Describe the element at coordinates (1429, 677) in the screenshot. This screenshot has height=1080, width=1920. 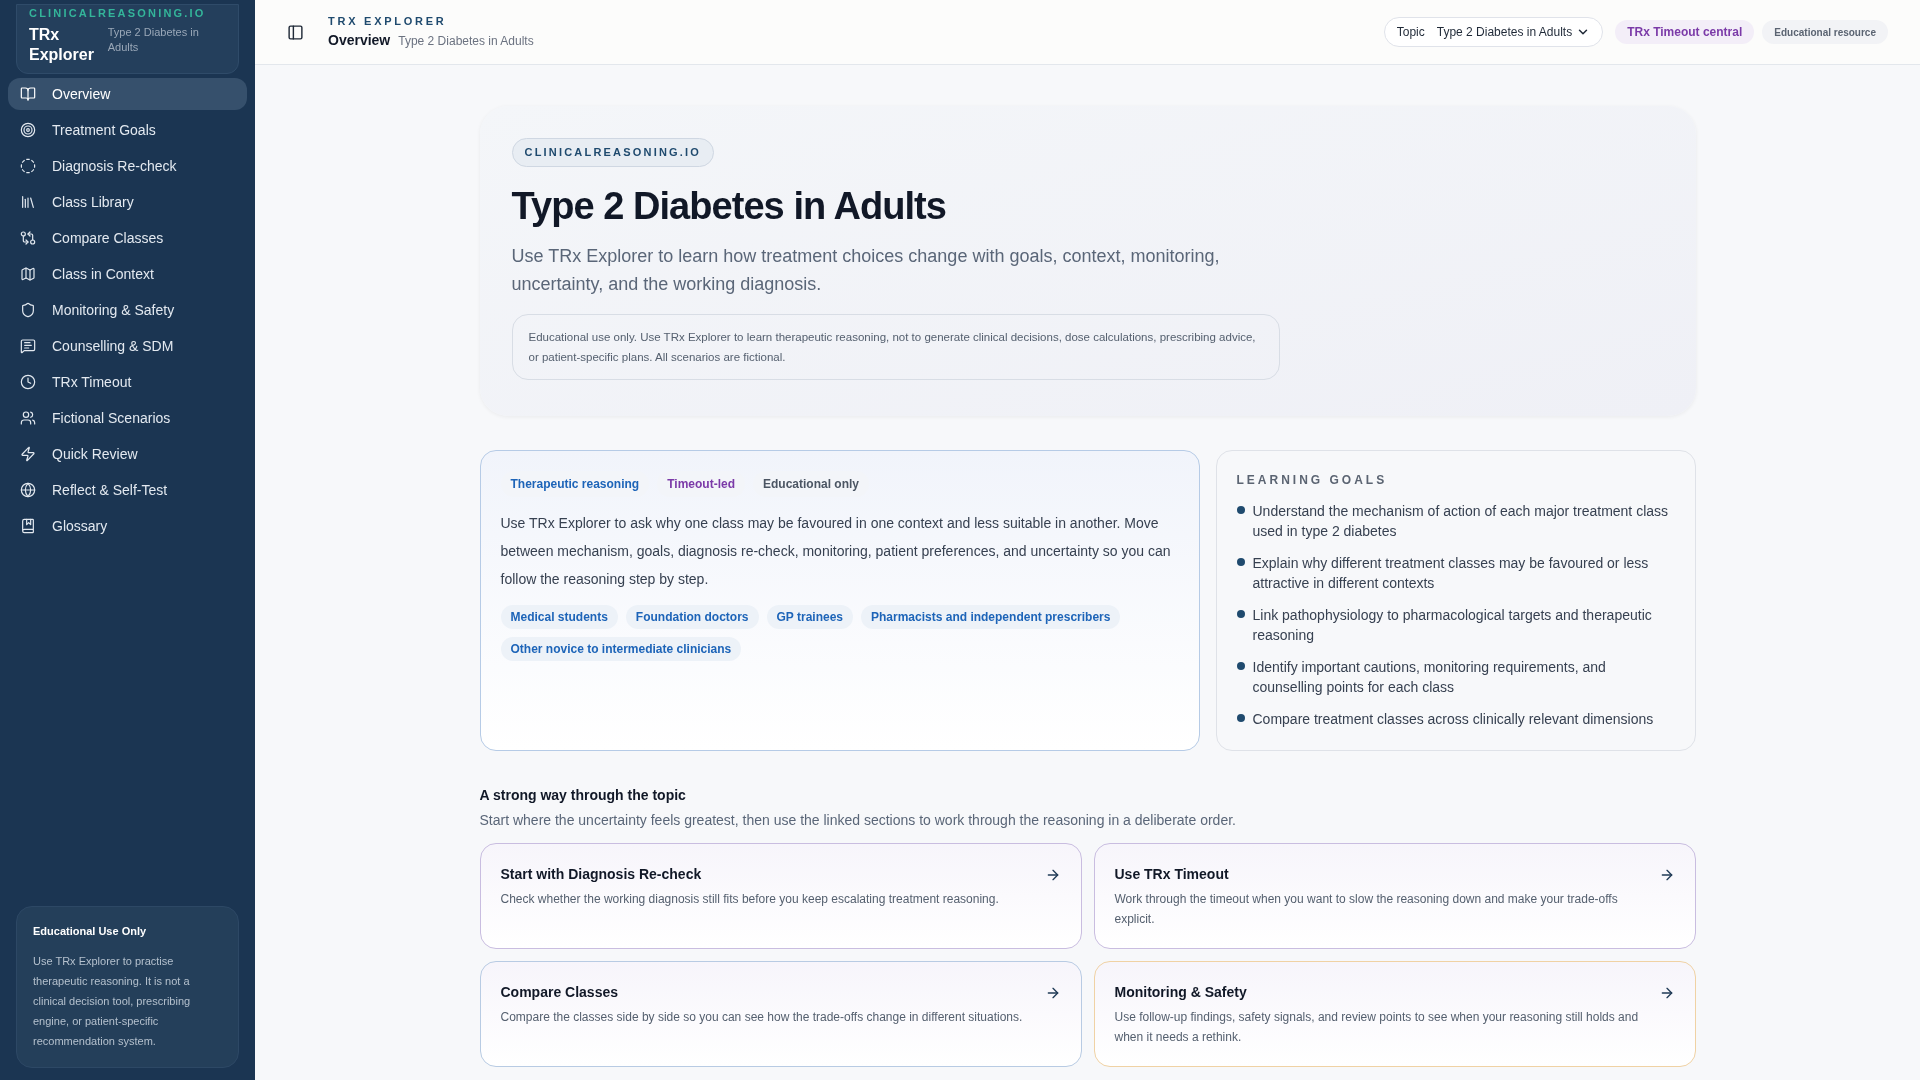
I see `learning-goal: Identify important cautions, monitoring requirements, and counselling points for each class` at that location.